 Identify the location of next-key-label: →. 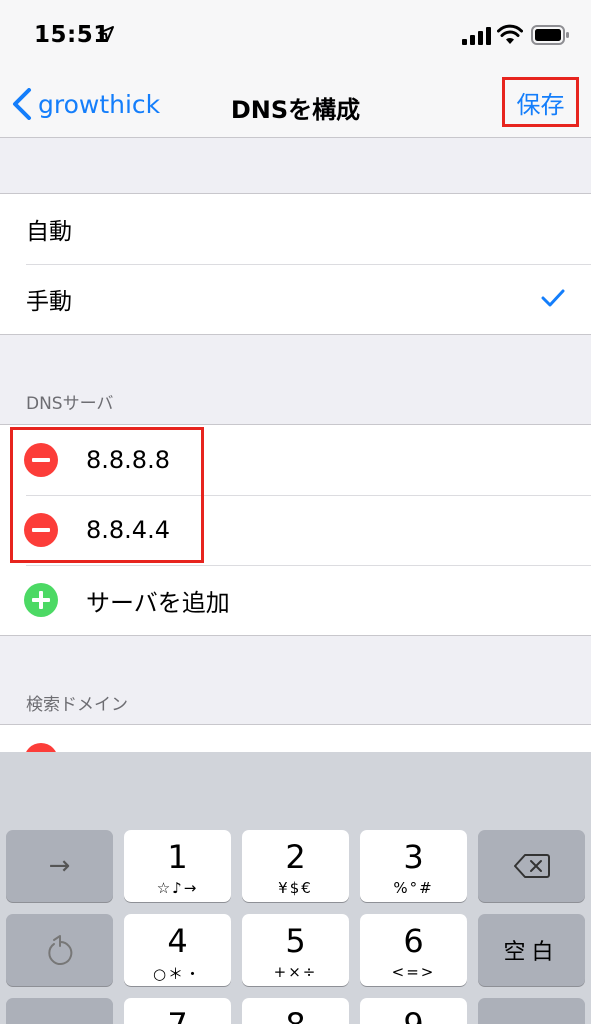
(59, 866).